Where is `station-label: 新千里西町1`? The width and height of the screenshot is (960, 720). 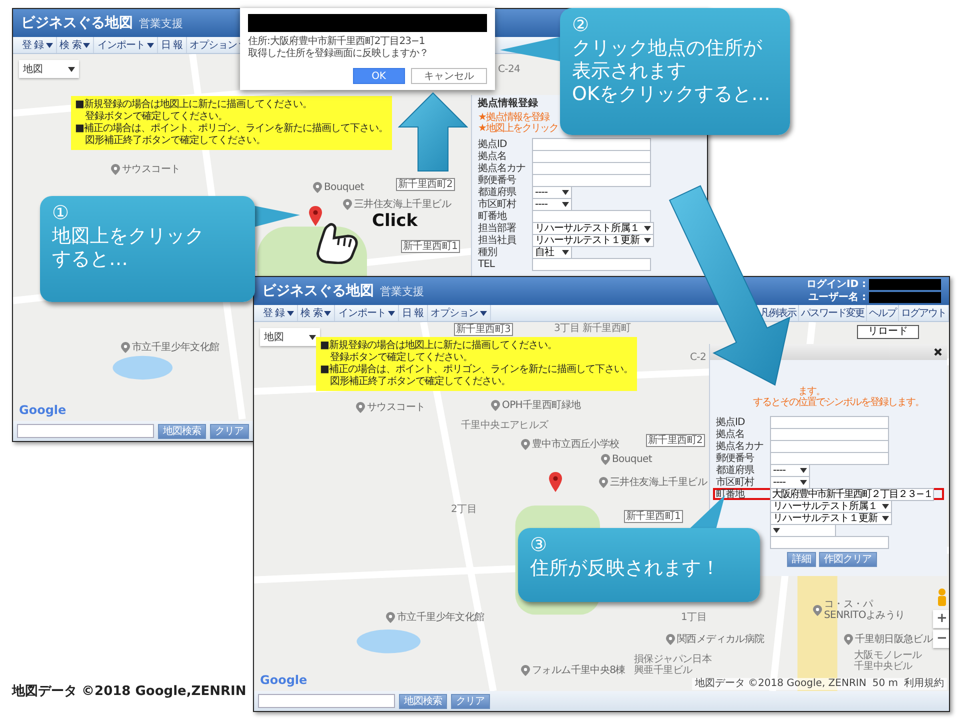 station-label: 新千里西町1 is located at coordinates (430, 246).